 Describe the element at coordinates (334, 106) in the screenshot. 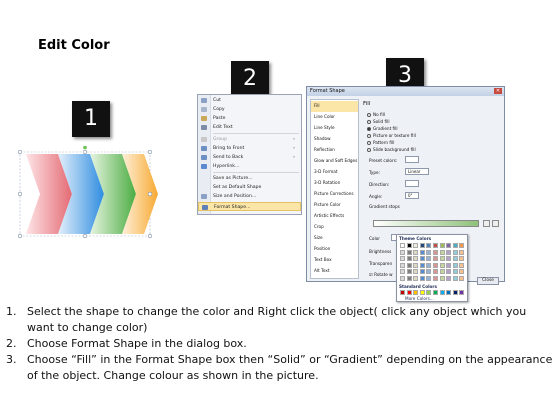

I see `category-fill: Fill` at that location.